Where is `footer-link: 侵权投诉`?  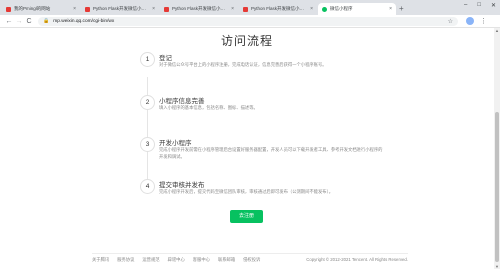
footer-link: 侵权投诉 is located at coordinates (251, 260).